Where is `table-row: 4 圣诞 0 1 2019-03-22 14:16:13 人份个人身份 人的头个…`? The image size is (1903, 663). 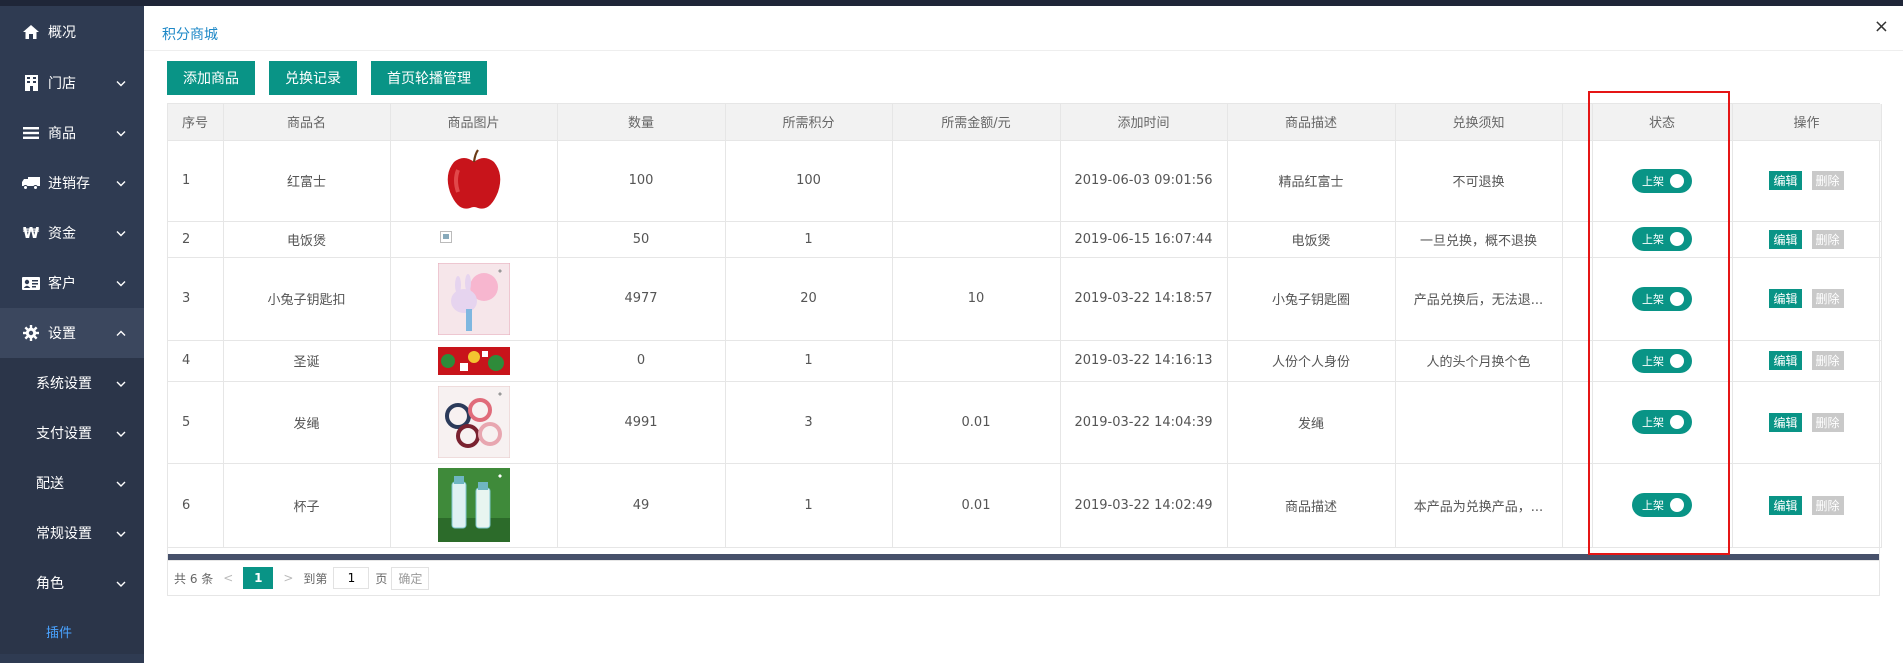 table-row: 4 圣诞 0 1 2019-03-22 14:16:13 人份个人身份 人的头个… is located at coordinates (1025, 361).